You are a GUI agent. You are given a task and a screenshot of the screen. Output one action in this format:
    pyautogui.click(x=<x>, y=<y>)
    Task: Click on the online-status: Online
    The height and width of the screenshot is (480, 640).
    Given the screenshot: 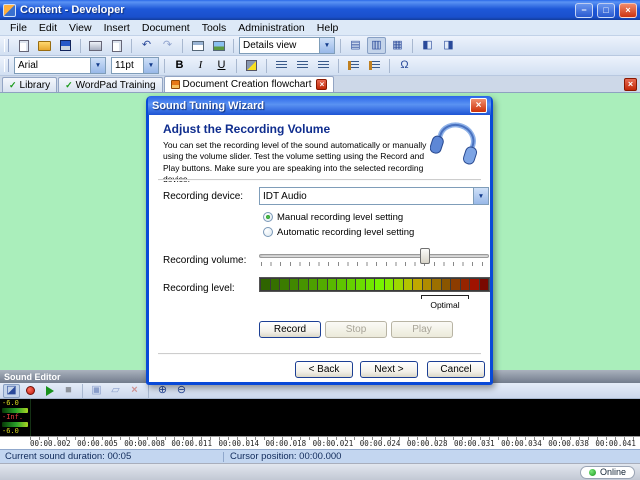 What is the action you would take?
    pyautogui.click(x=607, y=472)
    